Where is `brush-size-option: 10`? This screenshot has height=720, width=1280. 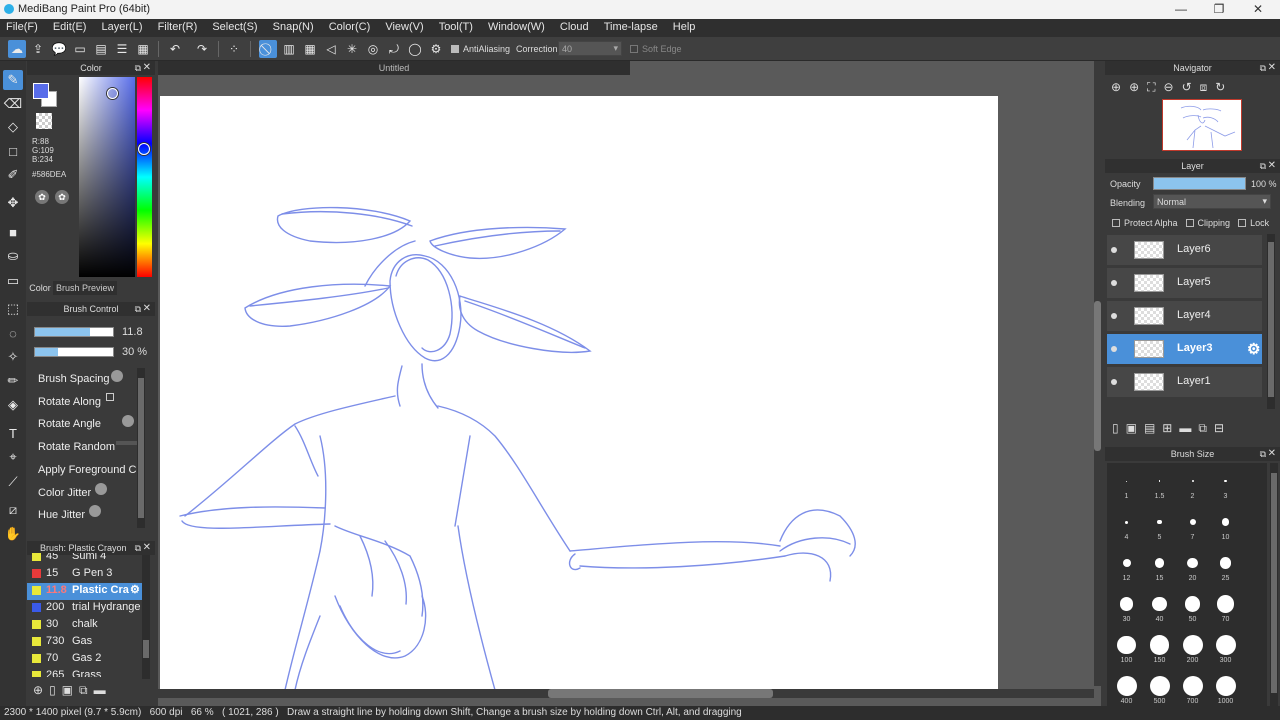 brush-size-option: 10 is located at coordinates (1225, 524).